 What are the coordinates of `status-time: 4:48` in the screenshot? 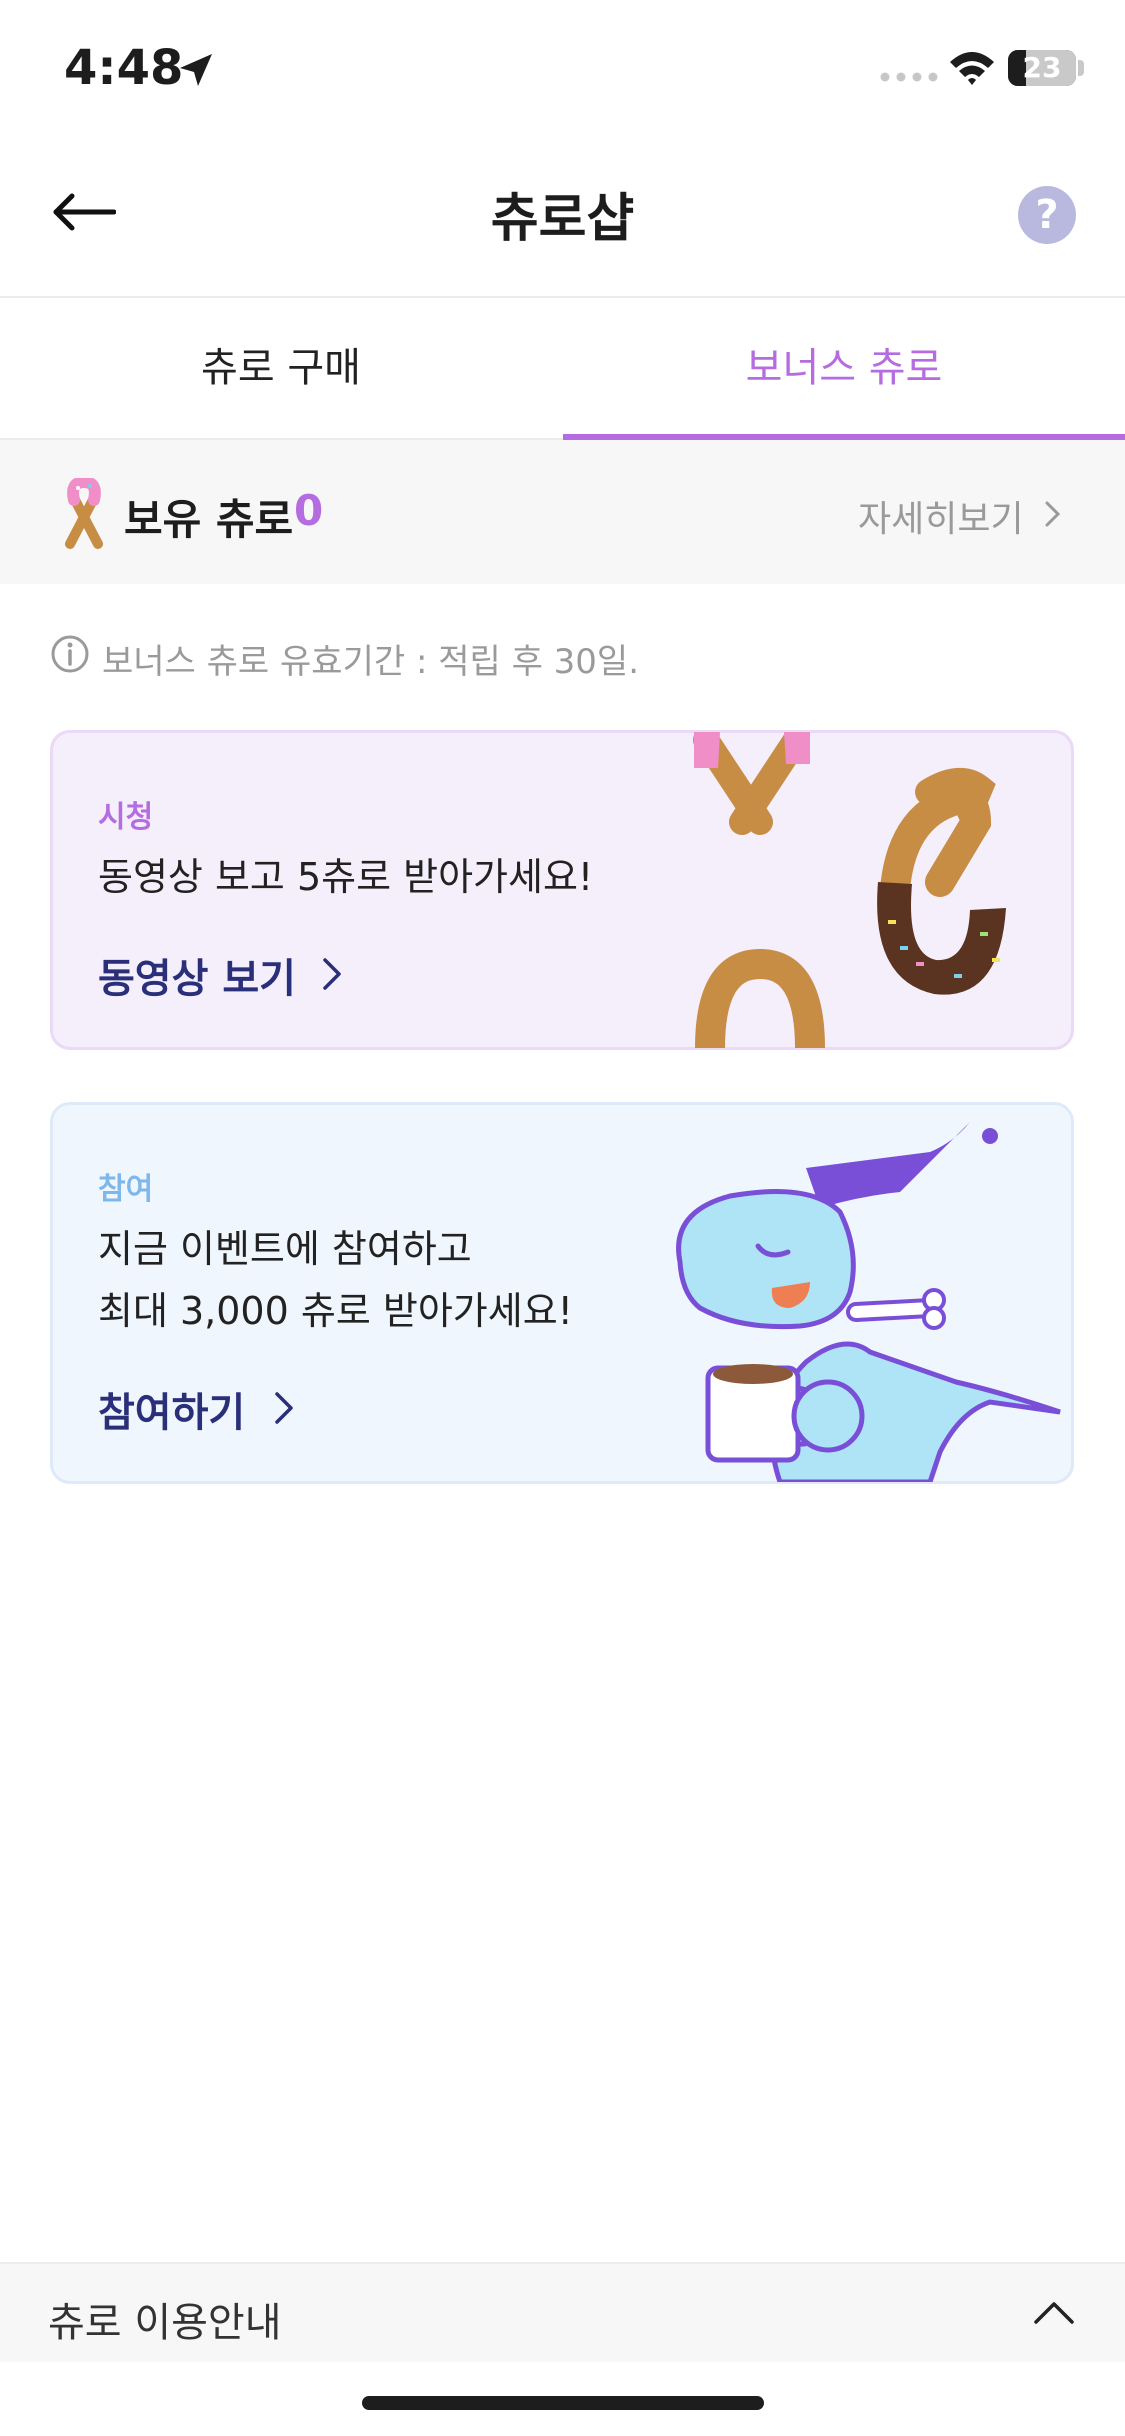 It's located at (124, 68).